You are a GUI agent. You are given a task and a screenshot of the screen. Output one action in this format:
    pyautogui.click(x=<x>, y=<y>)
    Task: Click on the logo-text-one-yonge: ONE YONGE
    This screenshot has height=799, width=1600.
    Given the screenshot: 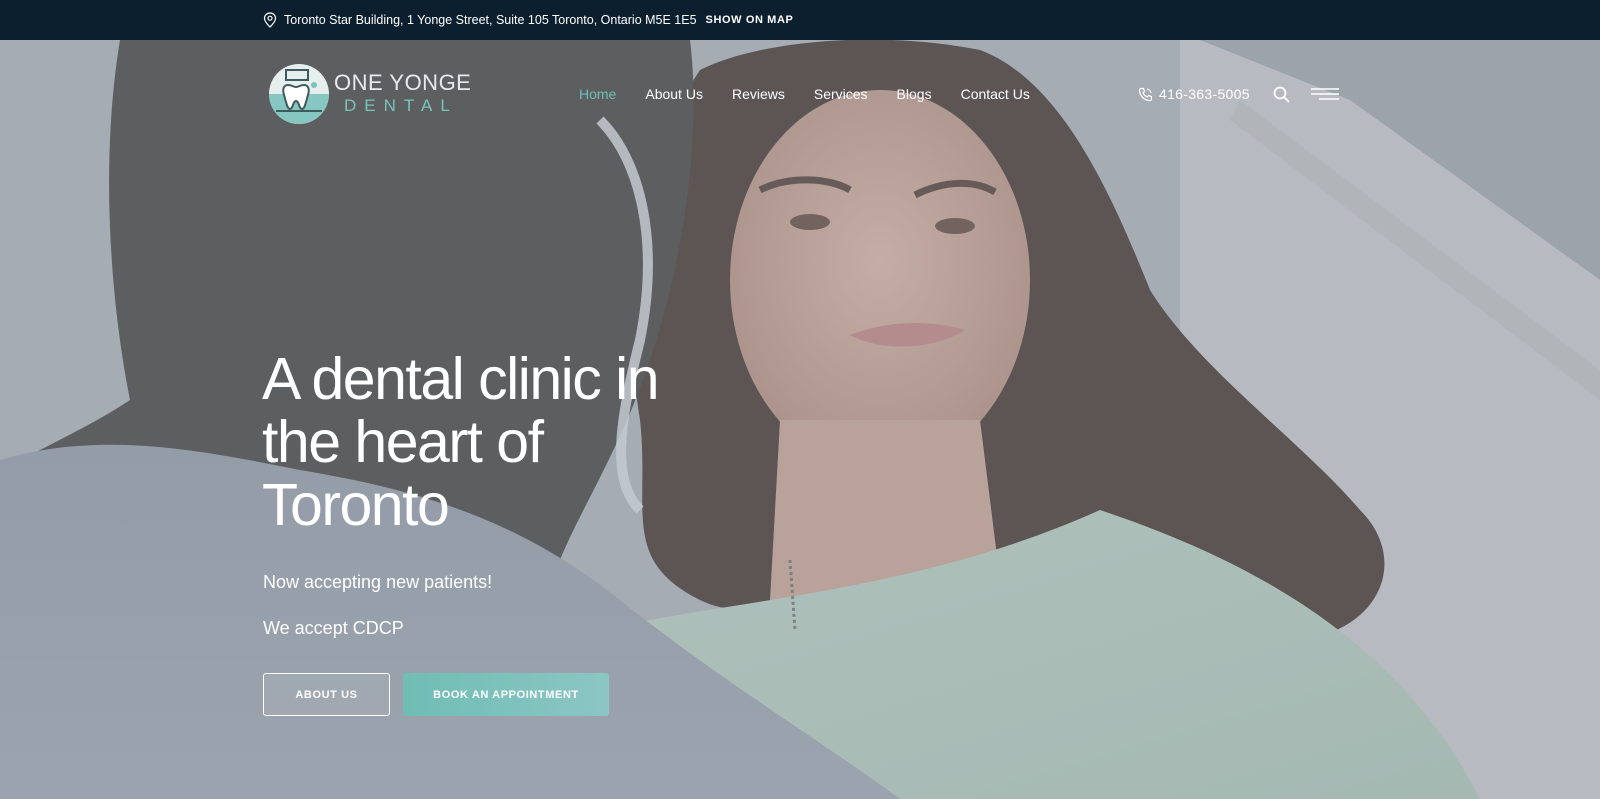 What is the action you would take?
    pyautogui.click(x=403, y=82)
    